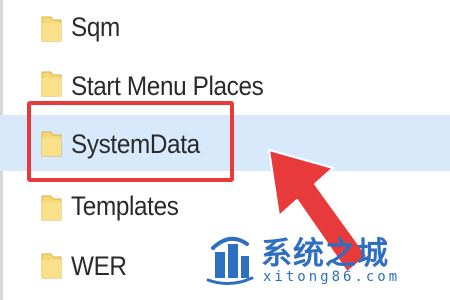  Describe the element at coordinates (325, 254) in the screenshot. I see `watermark-title: 系统之城` at that location.